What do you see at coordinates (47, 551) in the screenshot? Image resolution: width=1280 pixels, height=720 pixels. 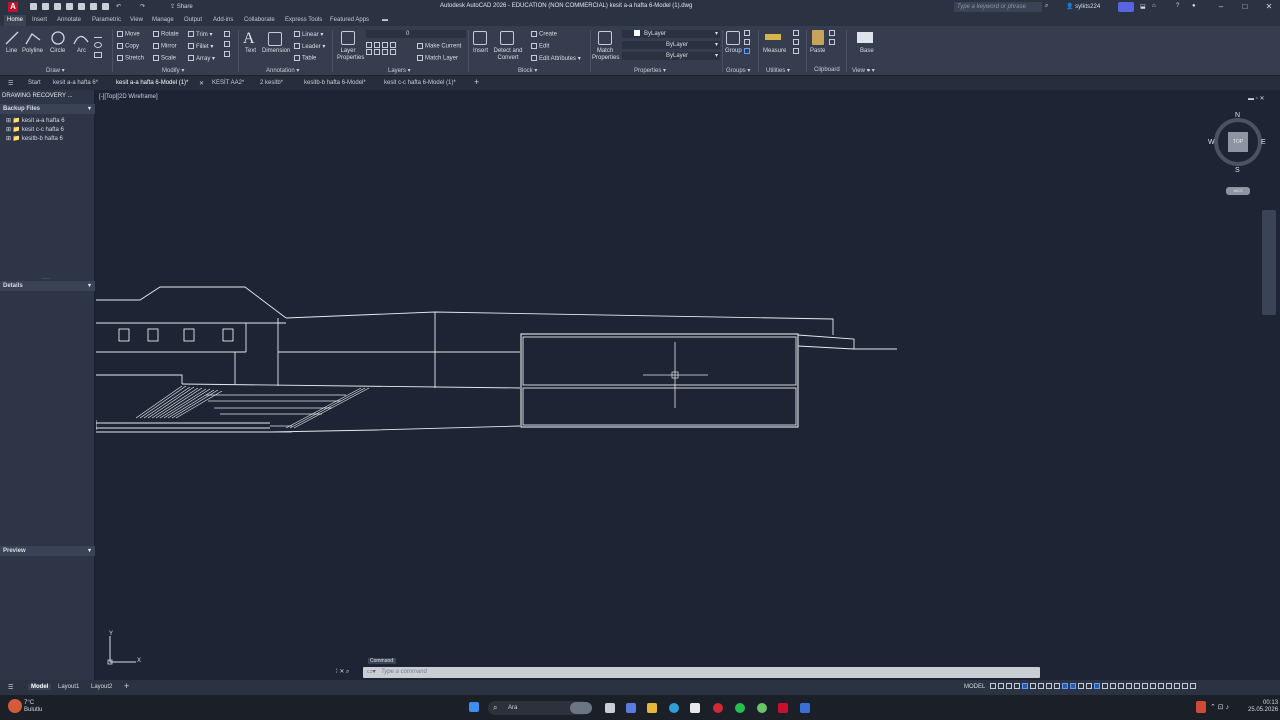 I see `preview-section: Preview ▾` at bounding box center [47, 551].